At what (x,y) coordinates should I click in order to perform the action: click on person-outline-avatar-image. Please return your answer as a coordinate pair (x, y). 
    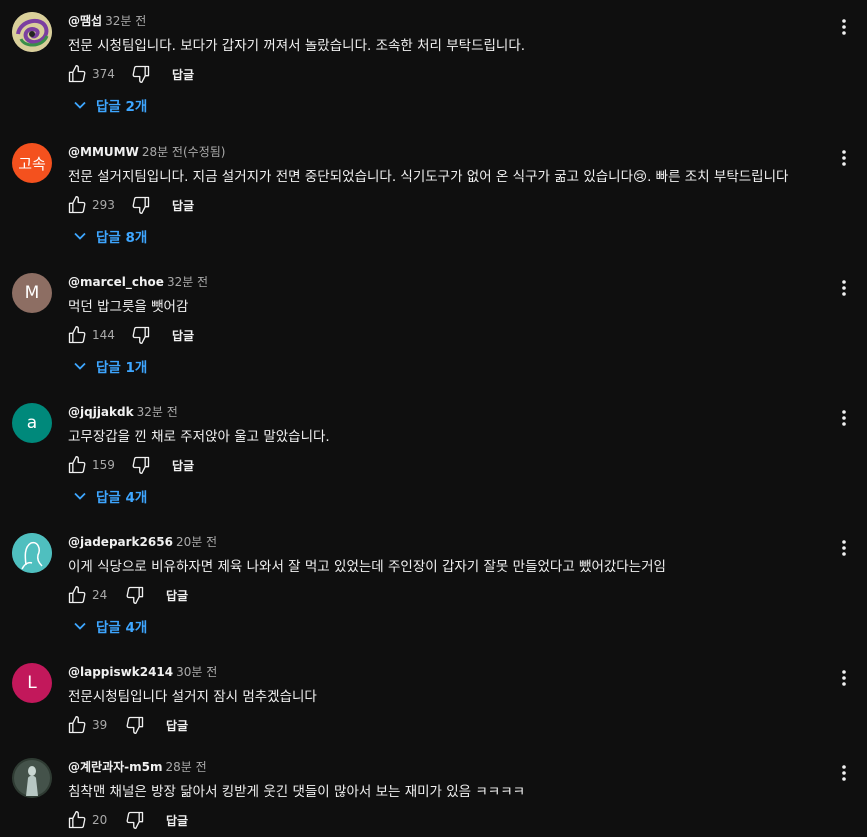
    Looking at the image, I should click on (32, 553).